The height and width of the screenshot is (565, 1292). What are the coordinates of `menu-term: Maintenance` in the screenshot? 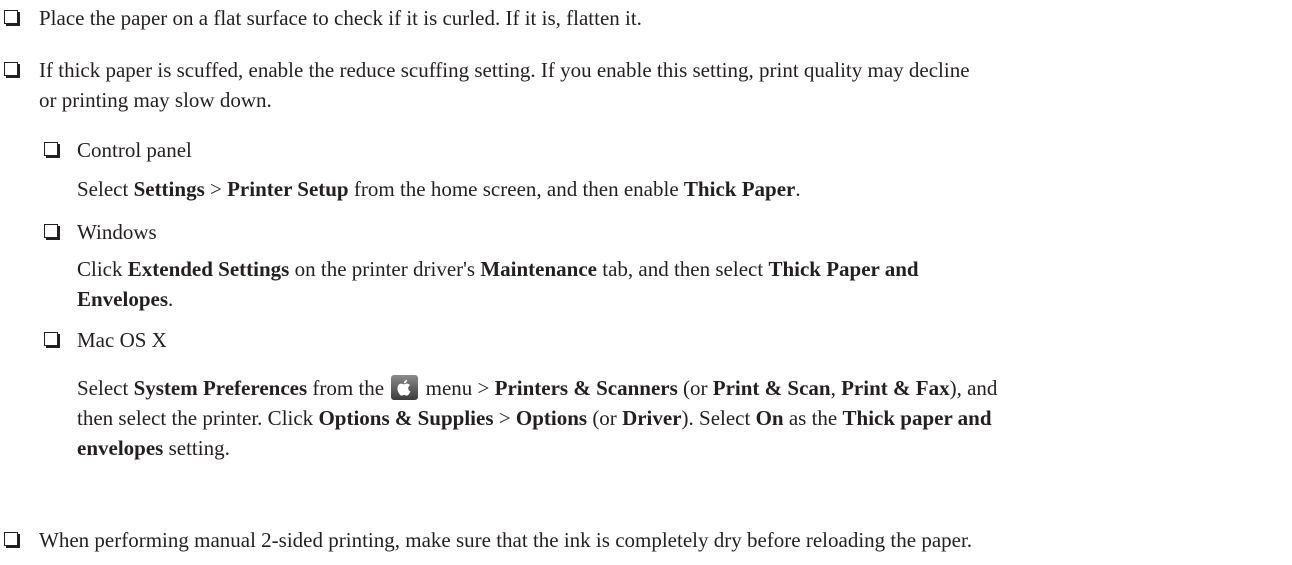 It's located at (538, 269).